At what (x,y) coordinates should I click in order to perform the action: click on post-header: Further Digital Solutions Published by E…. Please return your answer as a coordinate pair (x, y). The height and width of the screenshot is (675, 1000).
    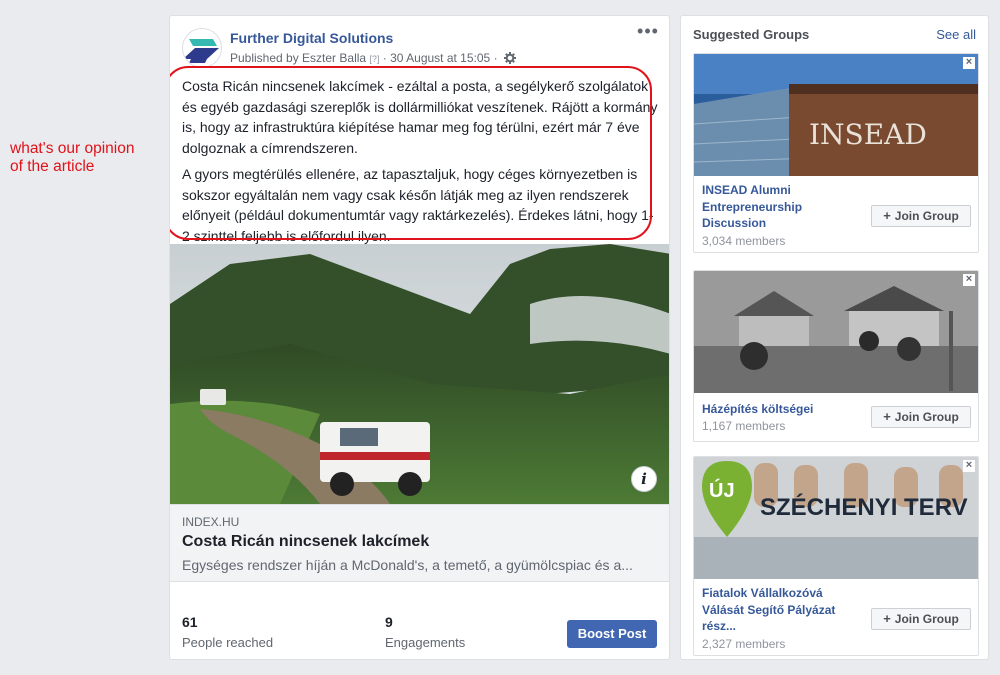
    Looking at the image, I should click on (419, 43).